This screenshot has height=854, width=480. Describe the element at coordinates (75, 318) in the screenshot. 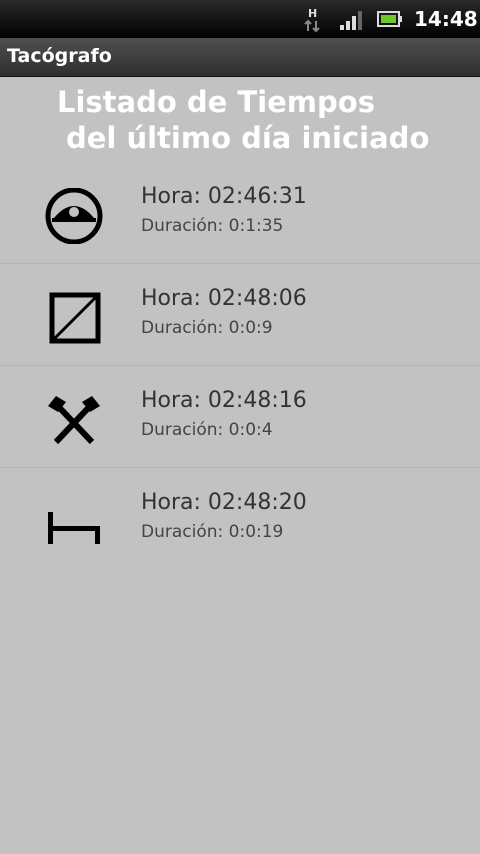

I see `availability-icon` at that location.